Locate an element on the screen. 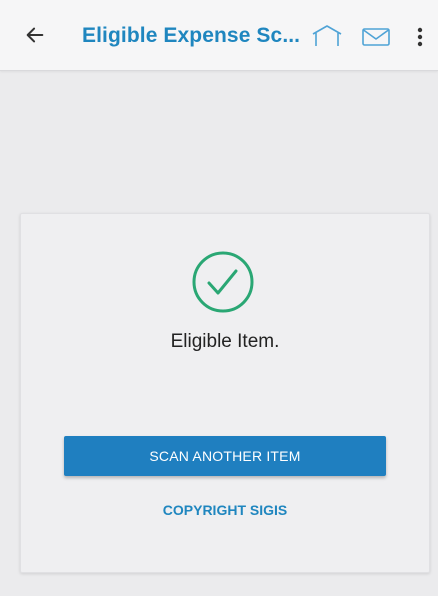 The width and height of the screenshot is (438, 596). more-vertical-icon is located at coordinates (420, 37).